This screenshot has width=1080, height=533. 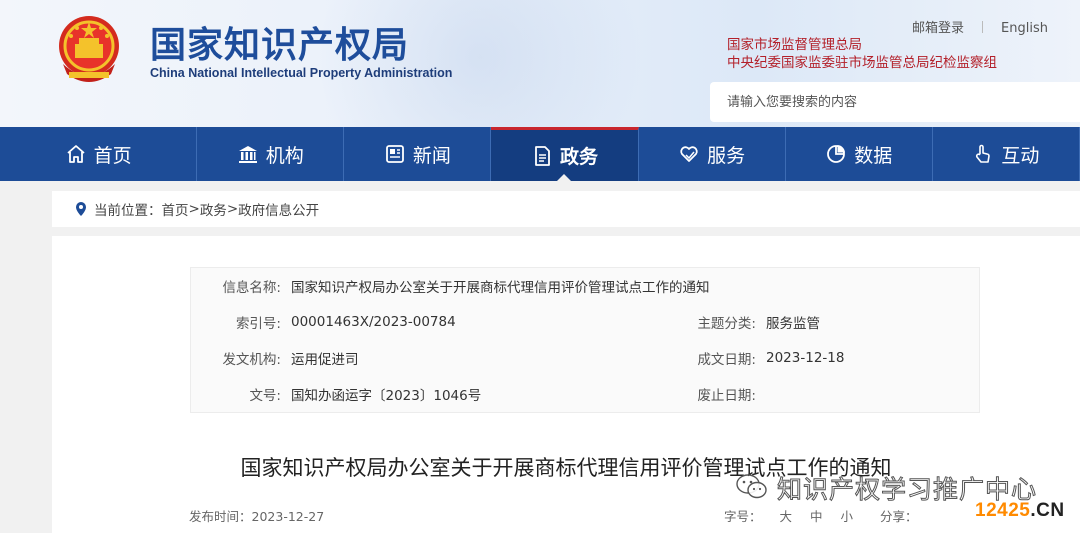 What do you see at coordinates (862, 63) in the screenshot?
I see `org-link-discipline: 中央纪委国家监委驻市场监管总局纪检监察组` at bounding box center [862, 63].